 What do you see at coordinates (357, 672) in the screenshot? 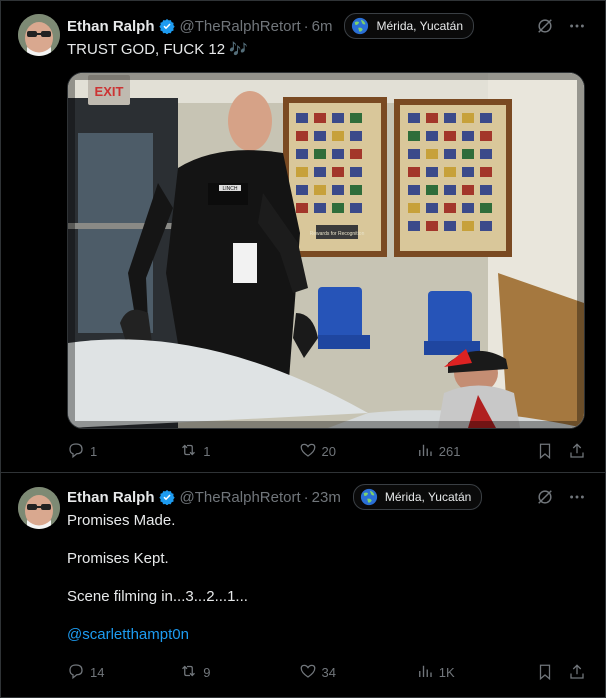
I see `like-button: 34` at bounding box center [357, 672].